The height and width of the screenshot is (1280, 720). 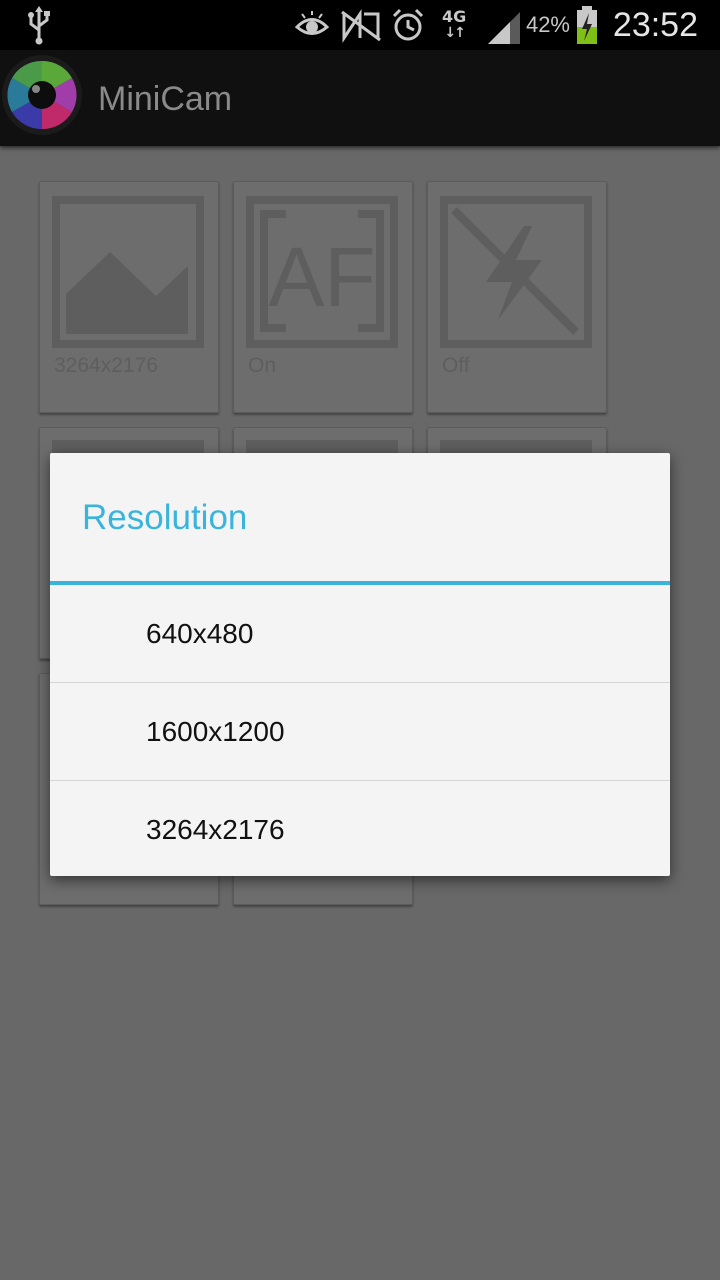 I want to click on usb-icon, so click(x=39, y=25).